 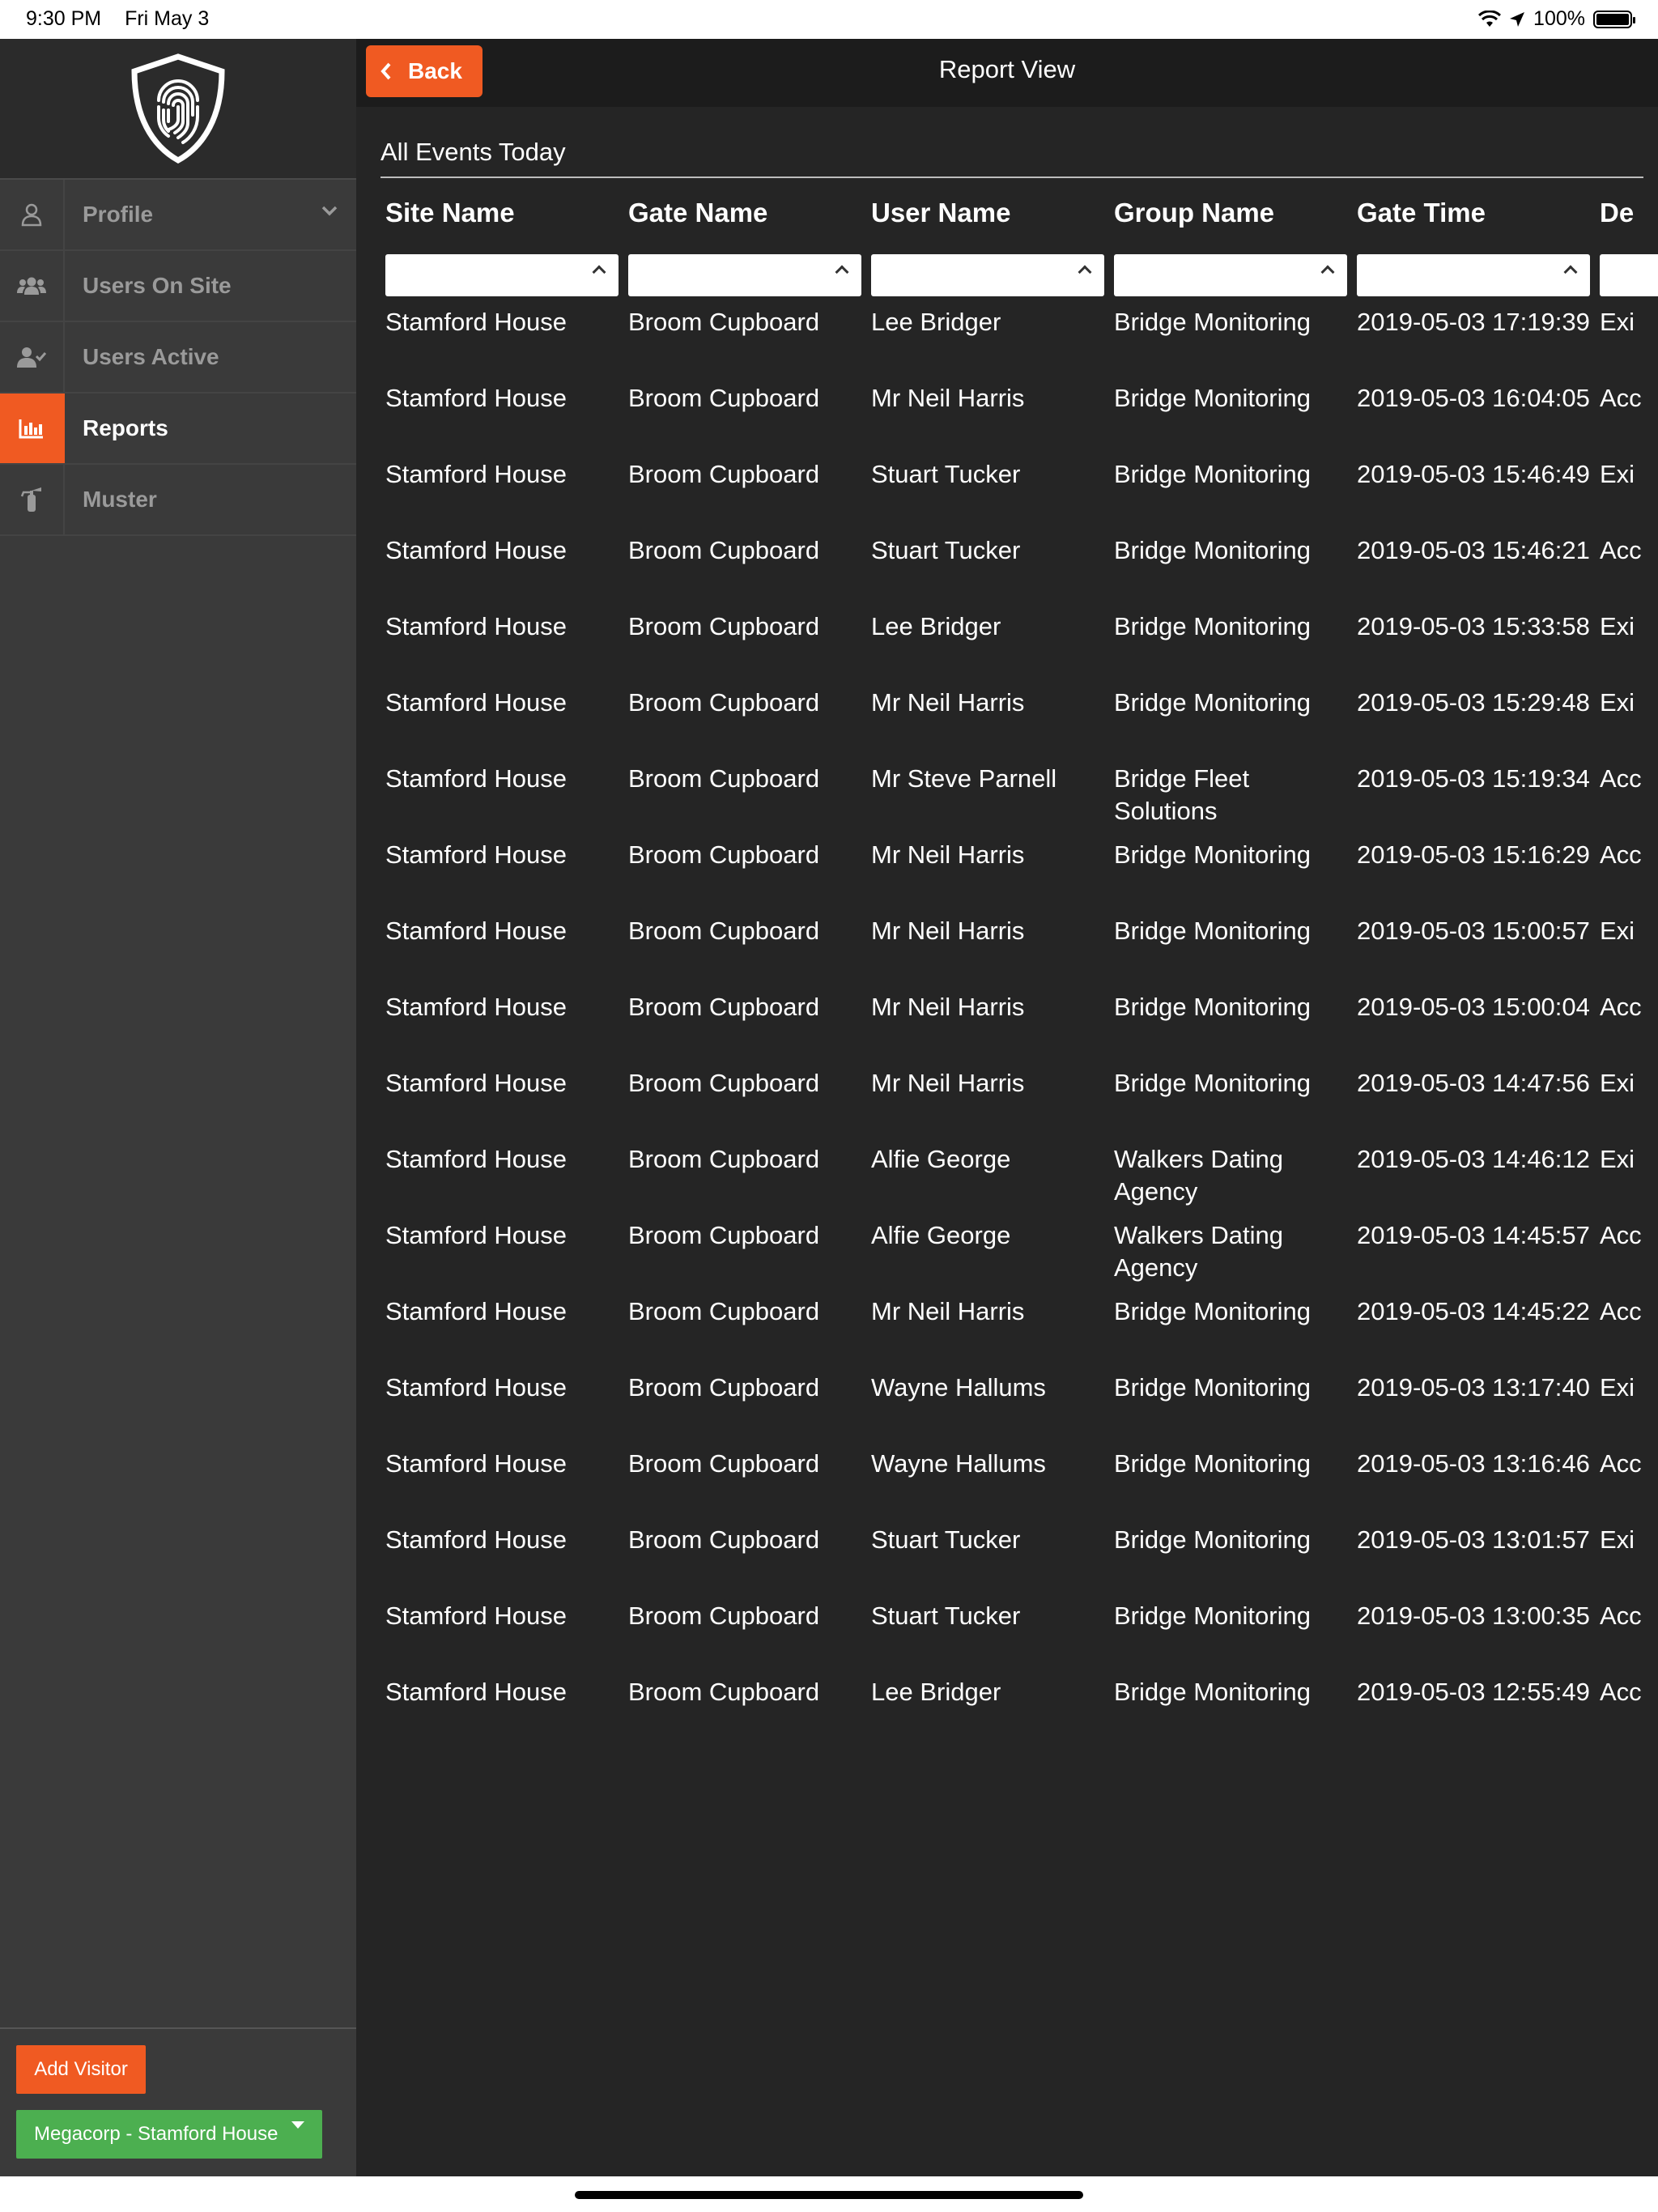 I want to click on sidebar-item-muster: Muster, so click(x=178, y=501).